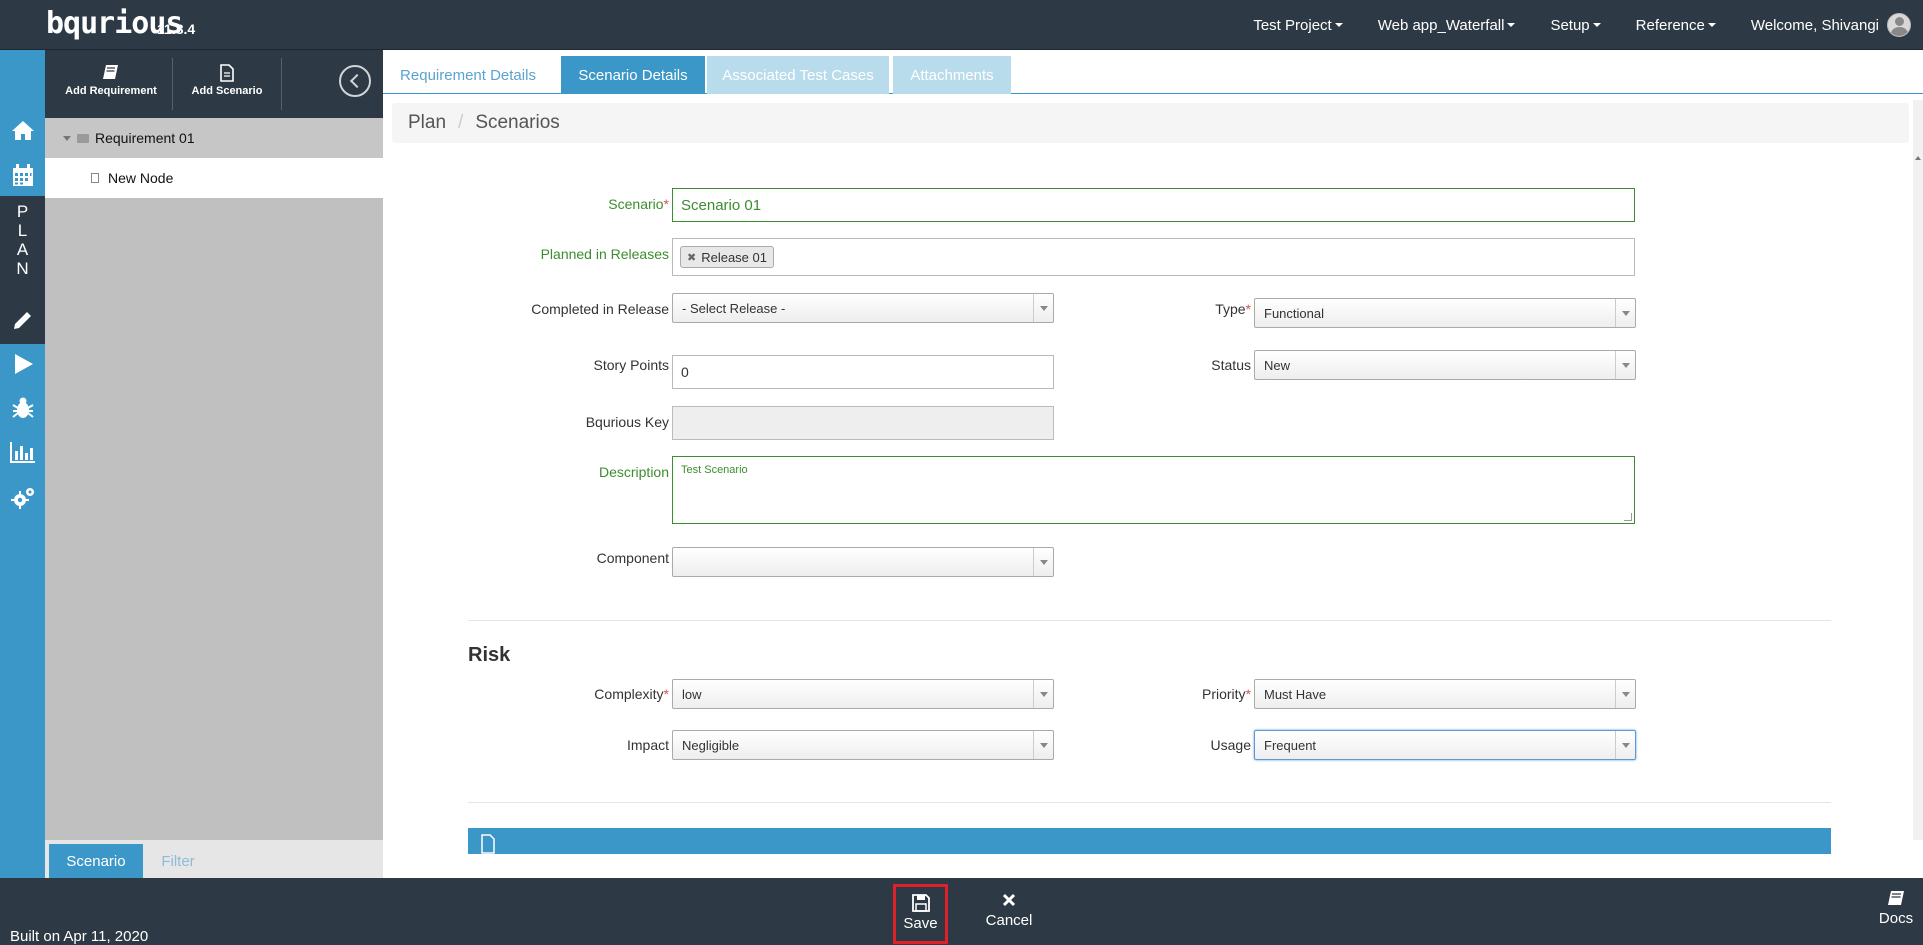 The width and height of the screenshot is (1923, 945). What do you see at coordinates (1009, 920) in the screenshot?
I see `cancel-label: Cancel` at bounding box center [1009, 920].